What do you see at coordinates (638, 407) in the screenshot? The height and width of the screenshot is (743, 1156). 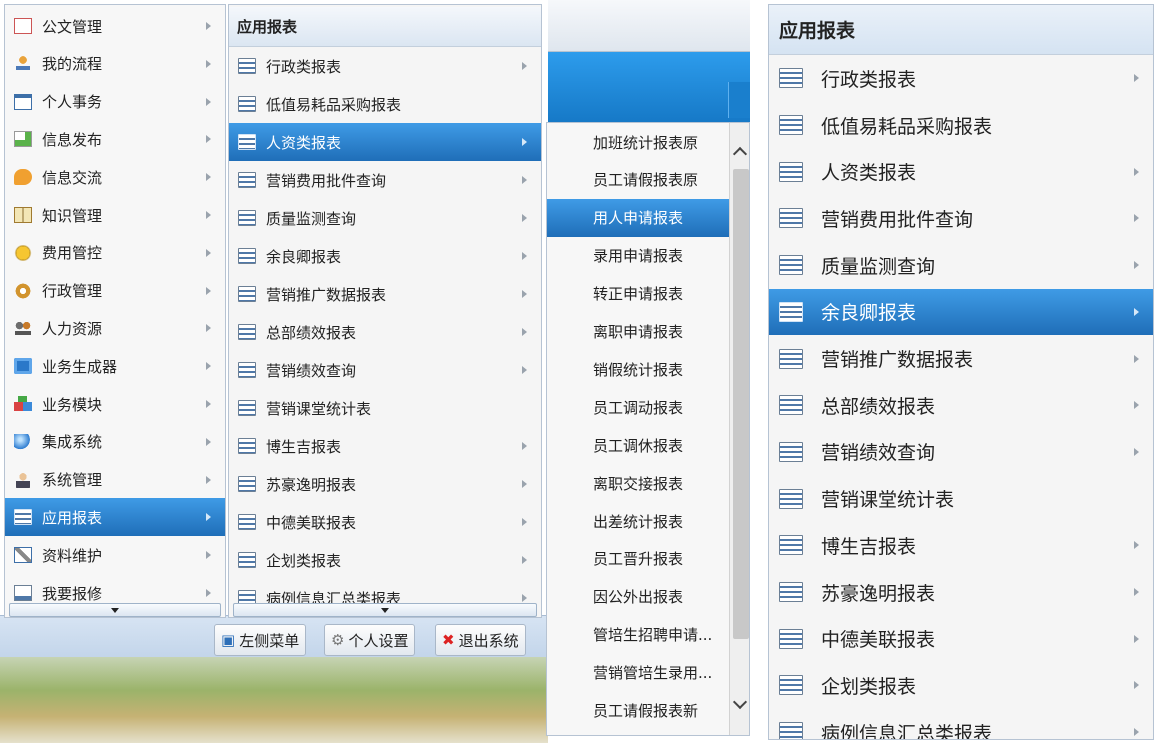 I see `hr-submenu-item: 员工调动报表` at bounding box center [638, 407].